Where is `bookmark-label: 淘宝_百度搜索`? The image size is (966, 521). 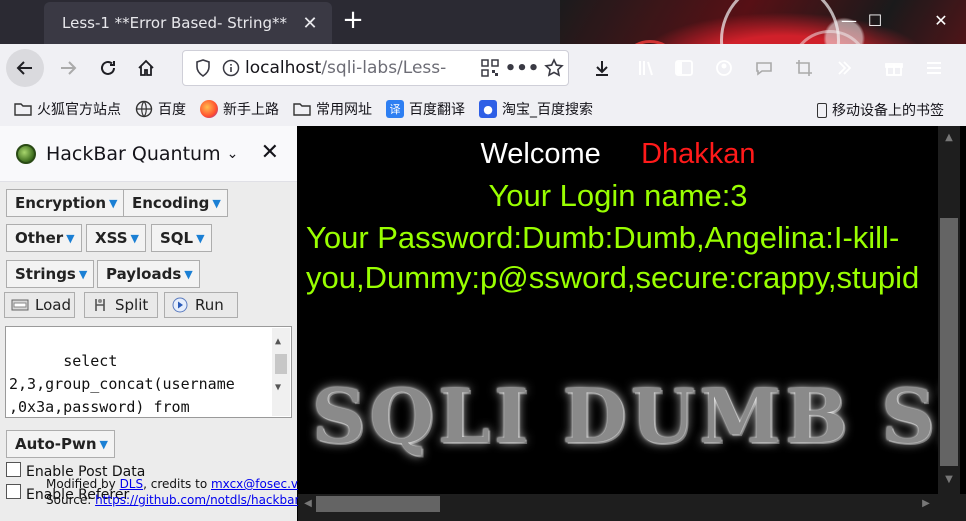 bookmark-label: 淘宝_百度搜索 is located at coordinates (547, 110).